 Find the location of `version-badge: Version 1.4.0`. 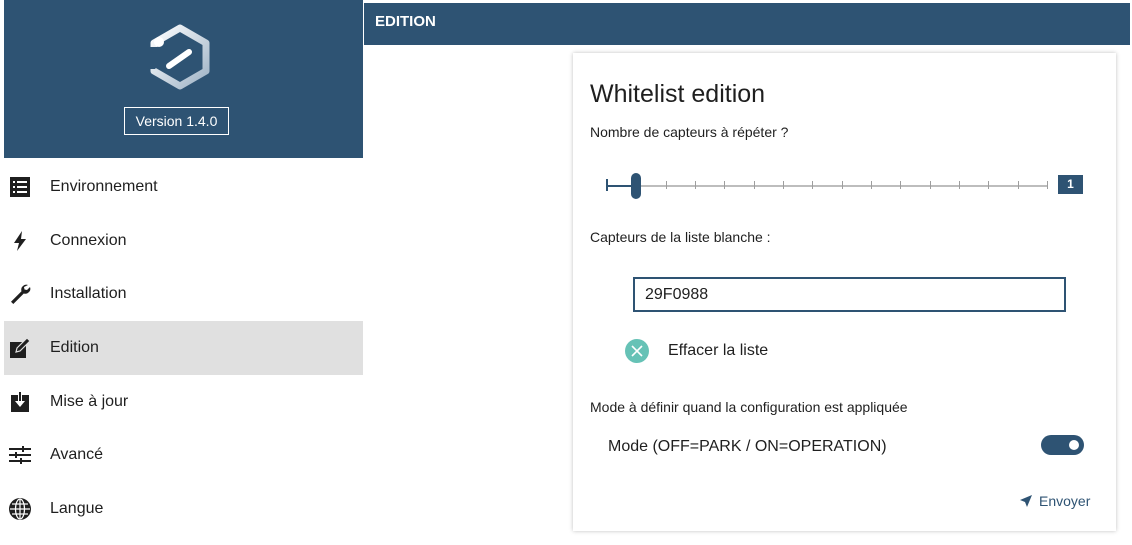

version-badge: Version 1.4.0 is located at coordinates (176, 121).